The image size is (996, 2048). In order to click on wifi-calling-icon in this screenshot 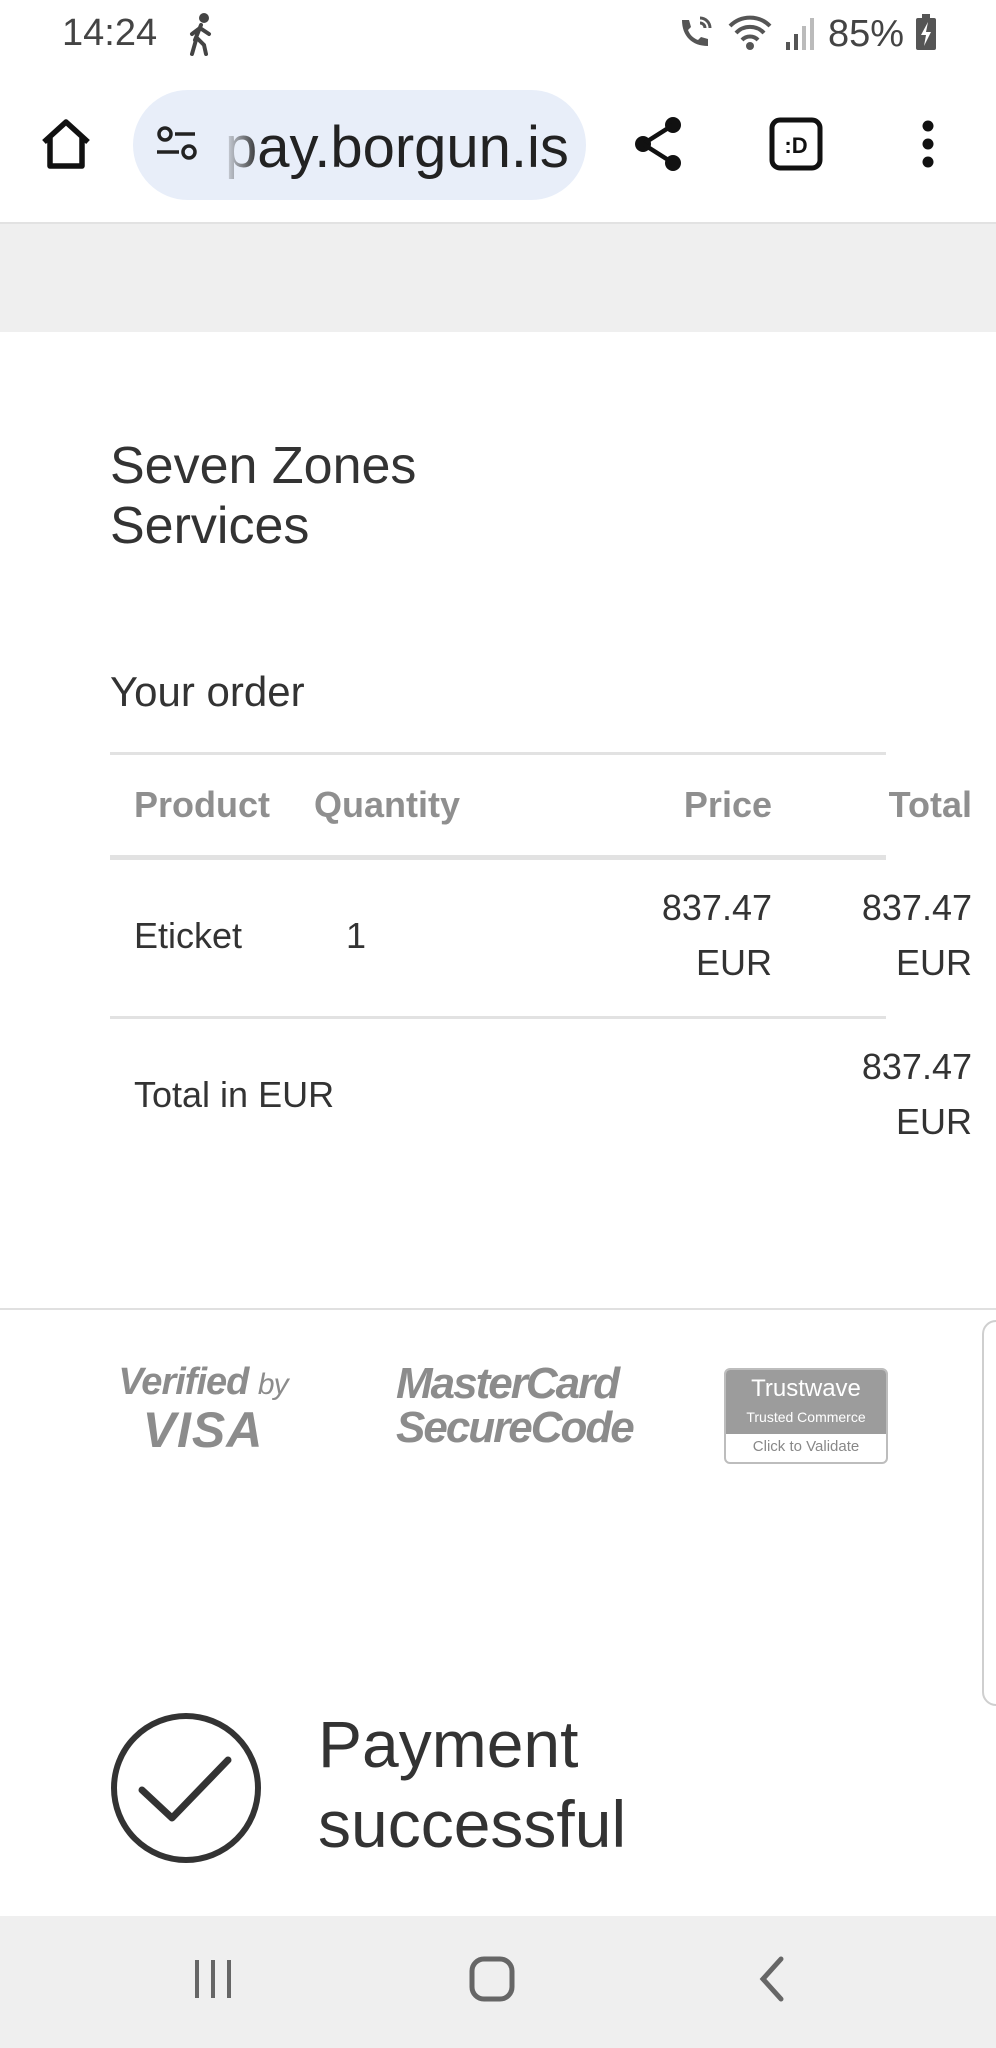, I will do `click(696, 34)`.